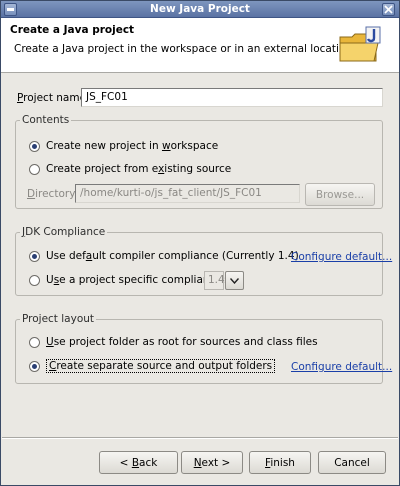  What do you see at coordinates (53, 194) in the screenshot?
I see `directory-label: Directory:` at bounding box center [53, 194].